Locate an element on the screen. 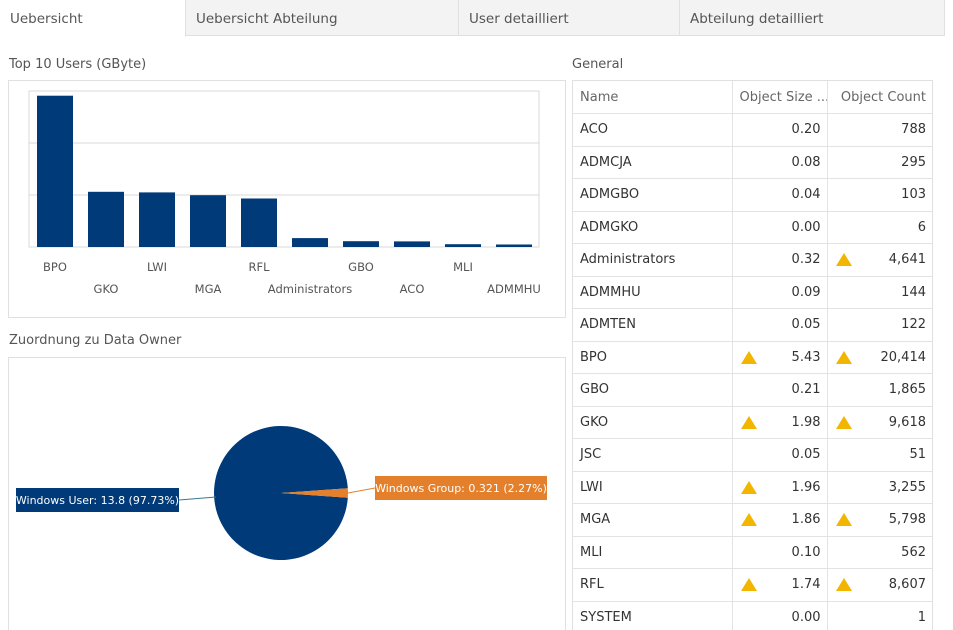 The image size is (953, 630). table-row: ACO 0.20 788 is located at coordinates (752, 130).